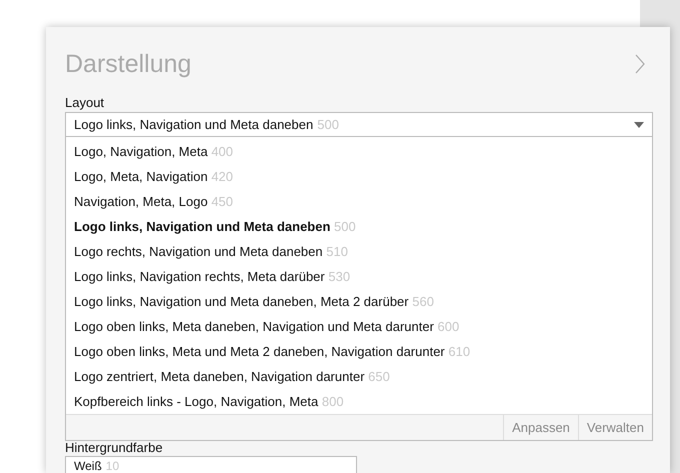  What do you see at coordinates (85, 103) in the screenshot?
I see `field-label: Layout` at bounding box center [85, 103].